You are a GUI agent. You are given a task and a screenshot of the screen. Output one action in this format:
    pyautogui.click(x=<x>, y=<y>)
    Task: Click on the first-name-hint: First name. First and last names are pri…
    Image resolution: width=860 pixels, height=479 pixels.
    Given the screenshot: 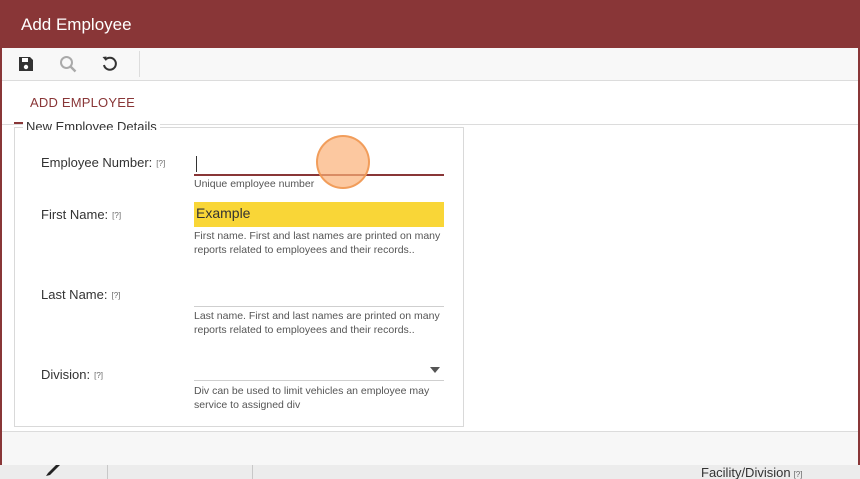 What is the action you would take?
    pyautogui.click(x=317, y=243)
    